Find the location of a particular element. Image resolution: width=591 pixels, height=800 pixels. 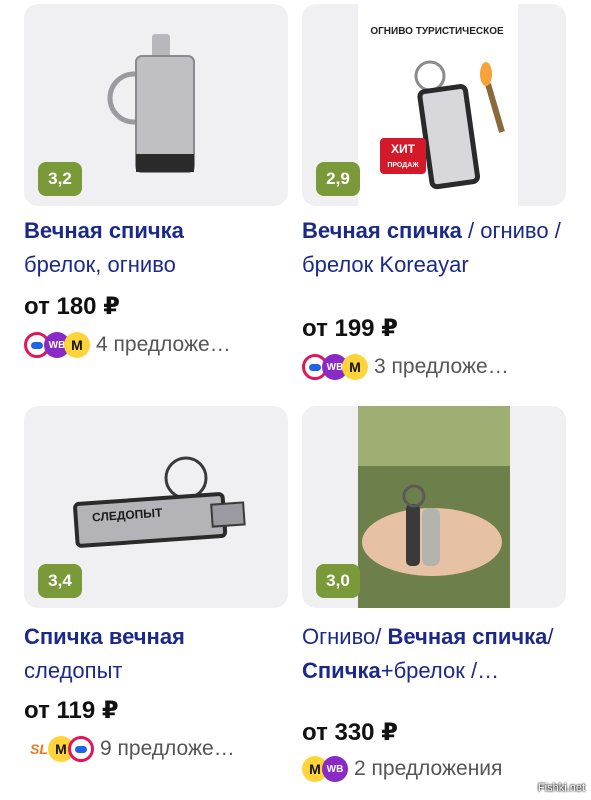

title-bold: Спичка вечная is located at coordinates (104, 636).